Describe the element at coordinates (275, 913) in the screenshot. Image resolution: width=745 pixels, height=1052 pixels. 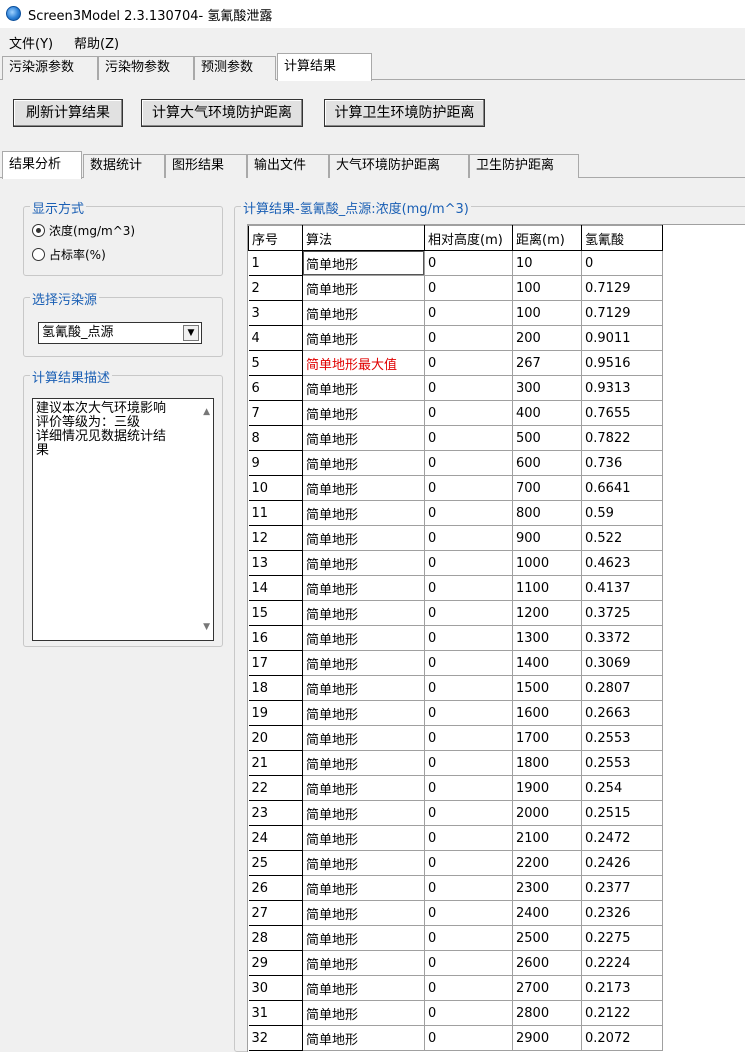
I see `cell-index: 27` at that location.